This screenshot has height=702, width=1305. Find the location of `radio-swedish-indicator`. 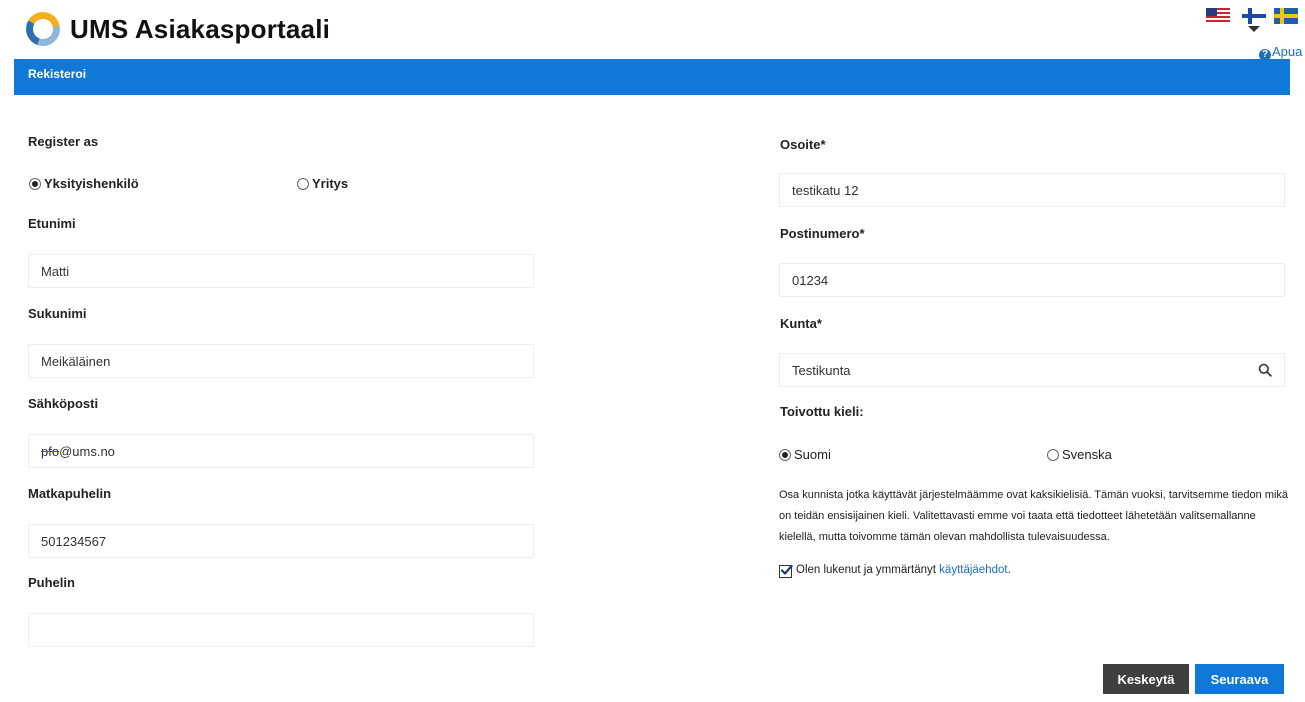

radio-swedish-indicator is located at coordinates (1053, 454).